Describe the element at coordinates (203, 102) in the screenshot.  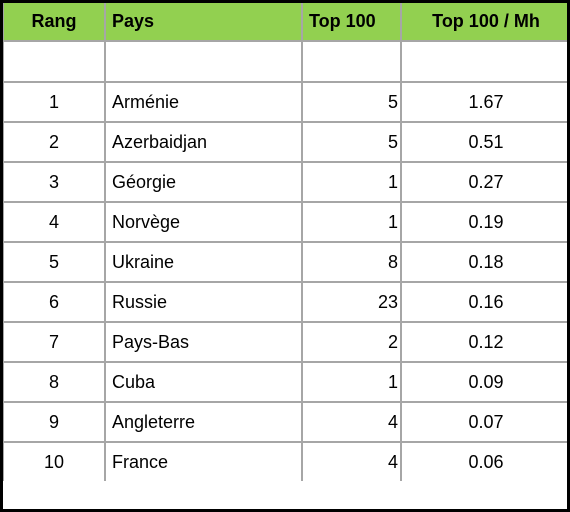
I see `country-cell: Arménie` at that location.